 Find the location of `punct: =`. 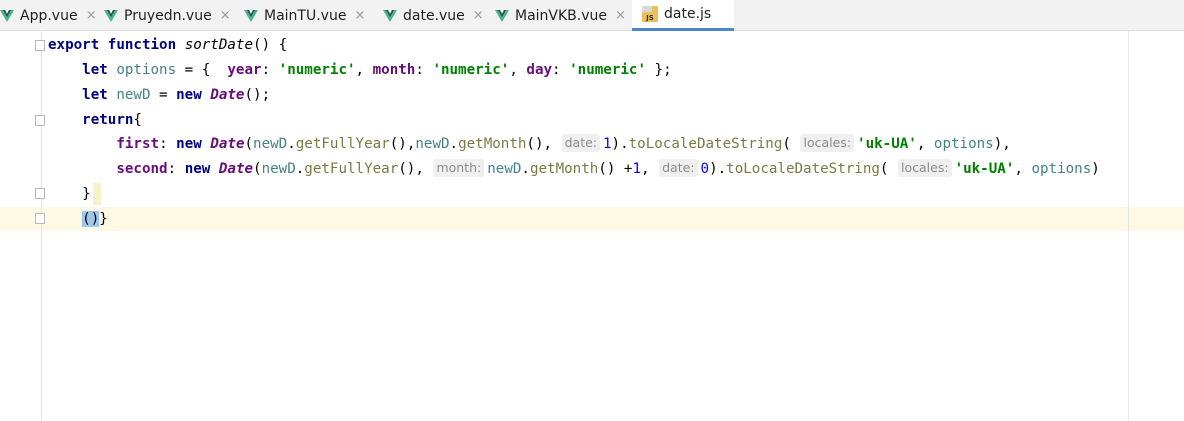

punct: = is located at coordinates (163, 95).